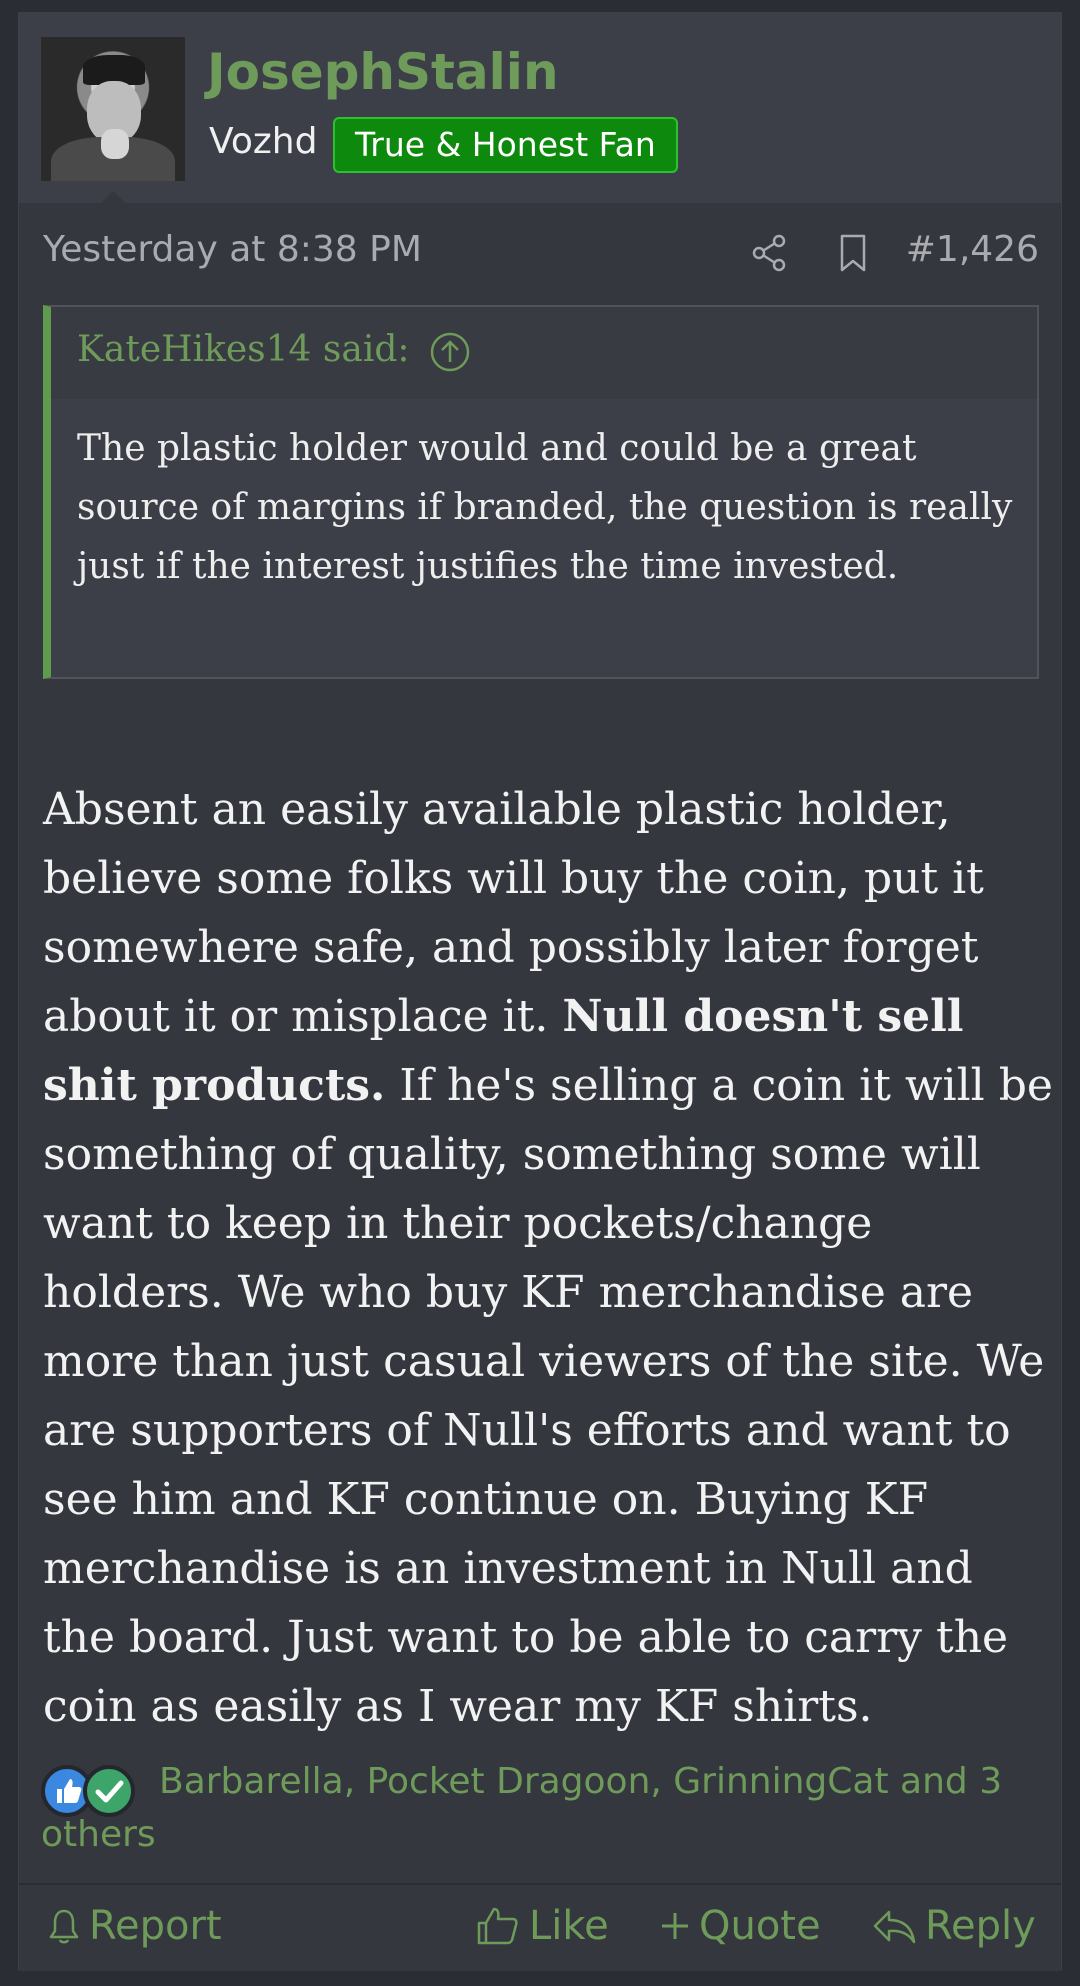  I want to click on post-meta: Yesterday at 8:38 PM #1,426, so click(540, 249).